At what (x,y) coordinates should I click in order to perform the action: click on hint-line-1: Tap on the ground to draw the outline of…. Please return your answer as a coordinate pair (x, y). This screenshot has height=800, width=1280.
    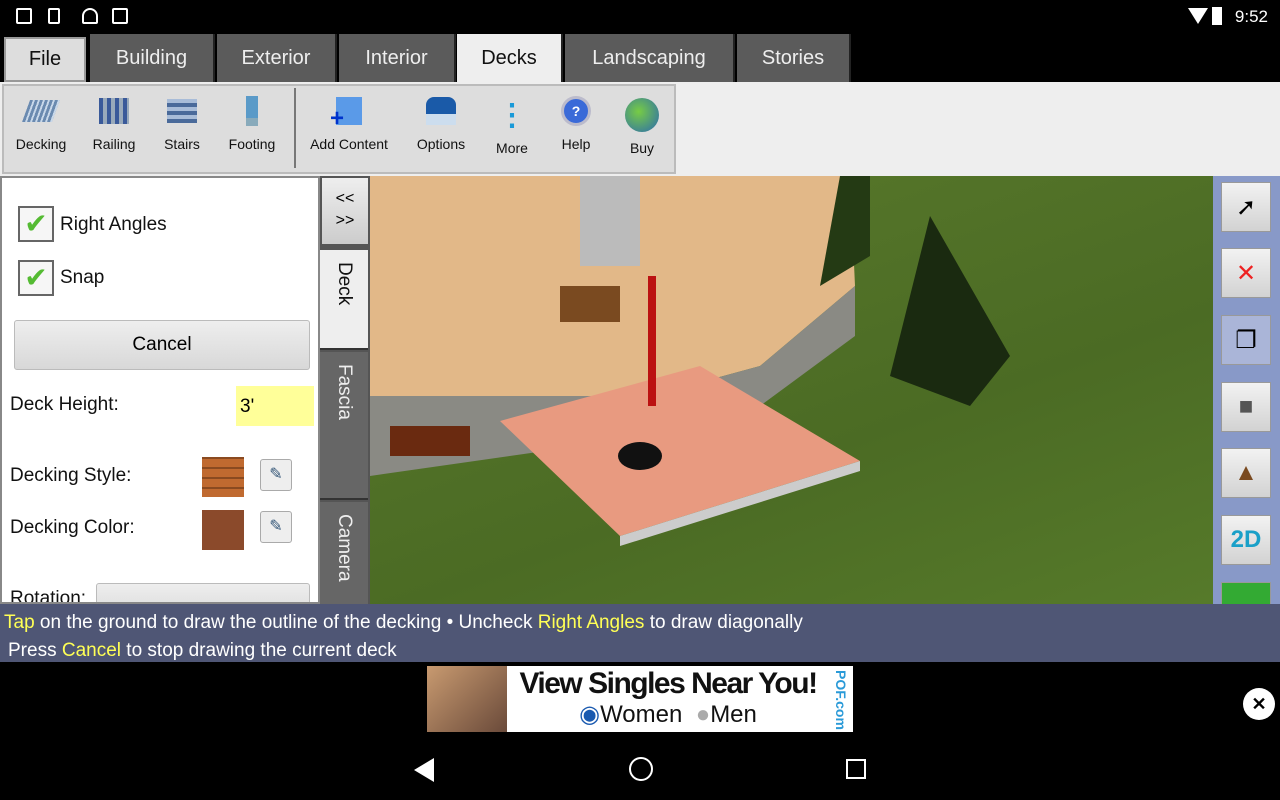
    Looking at the image, I should click on (403, 622).